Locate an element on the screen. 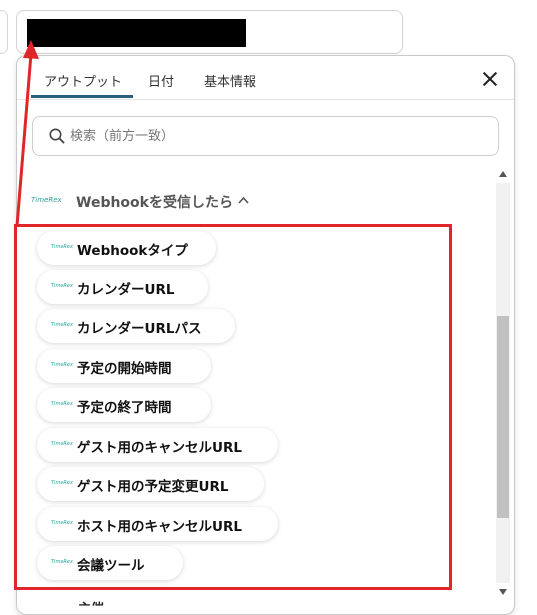  redacted-content is located at coordinates (136, 33).